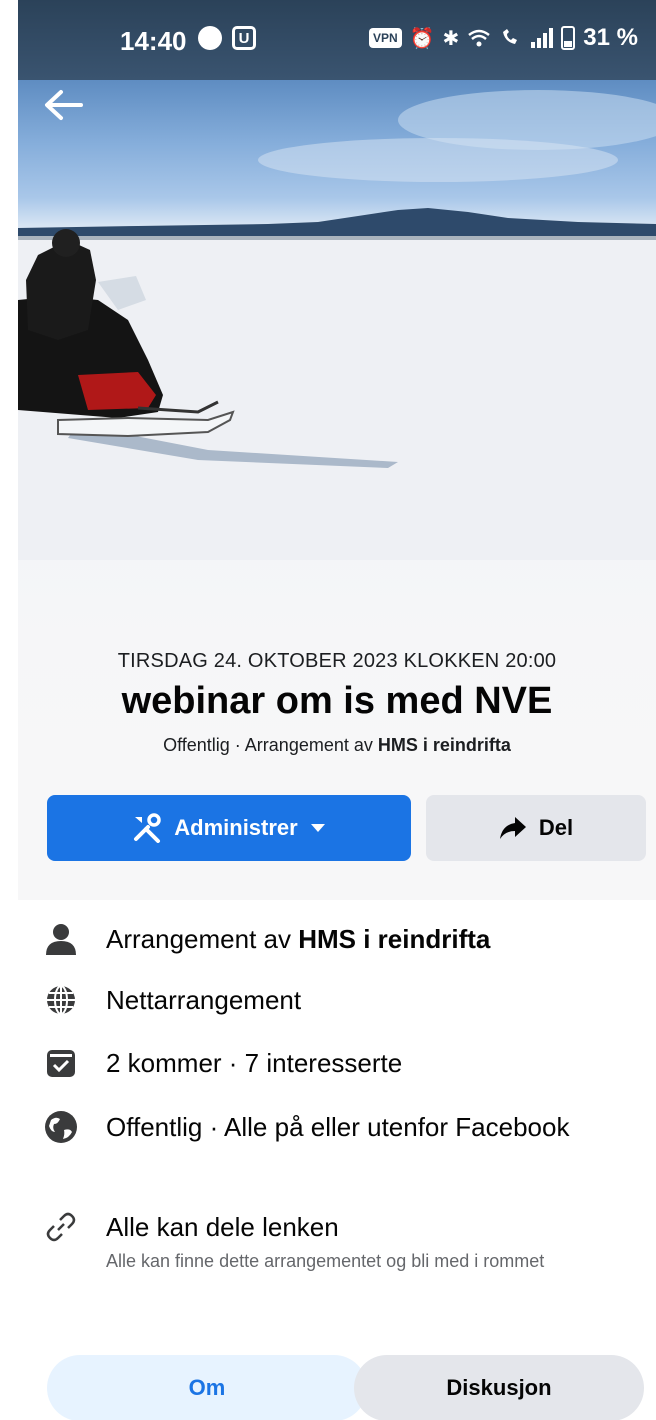 The height and width of the screenshot is (1420, 656). I want to click on status-right-icons: VPN ⏰ ✱ 31 %, so click(503, 38).